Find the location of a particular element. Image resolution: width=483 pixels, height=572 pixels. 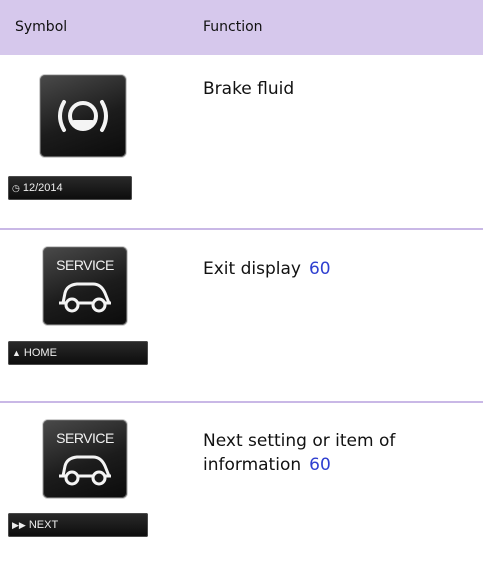

function-label: Exit display is located at coordinates (252, 269).